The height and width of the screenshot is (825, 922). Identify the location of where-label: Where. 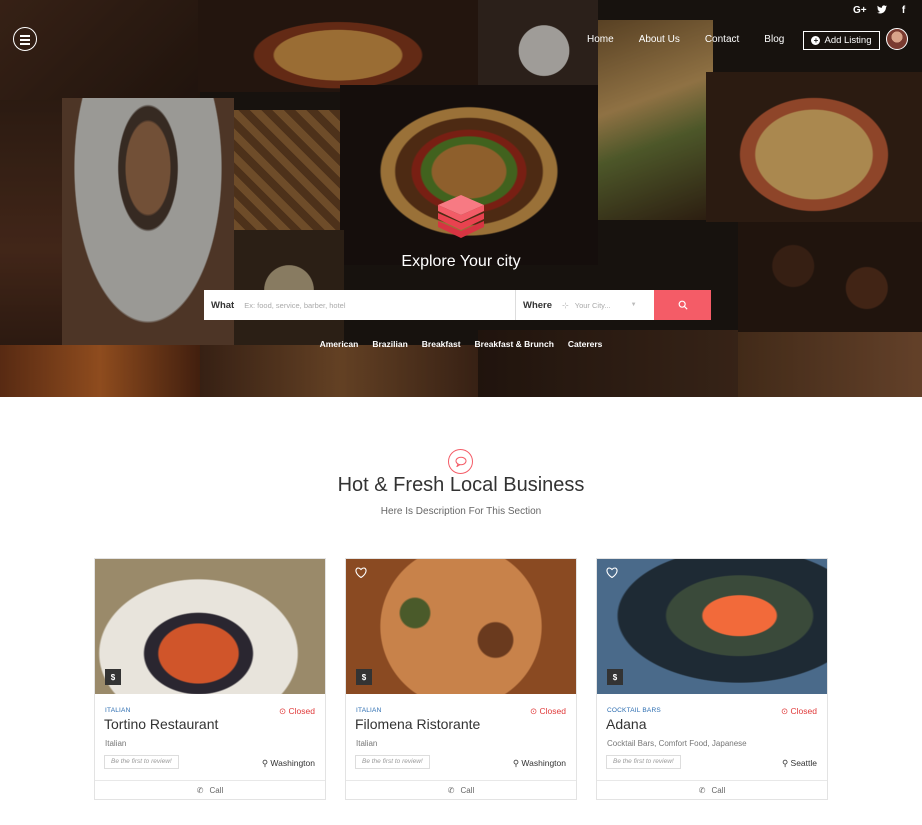
(538, 305).